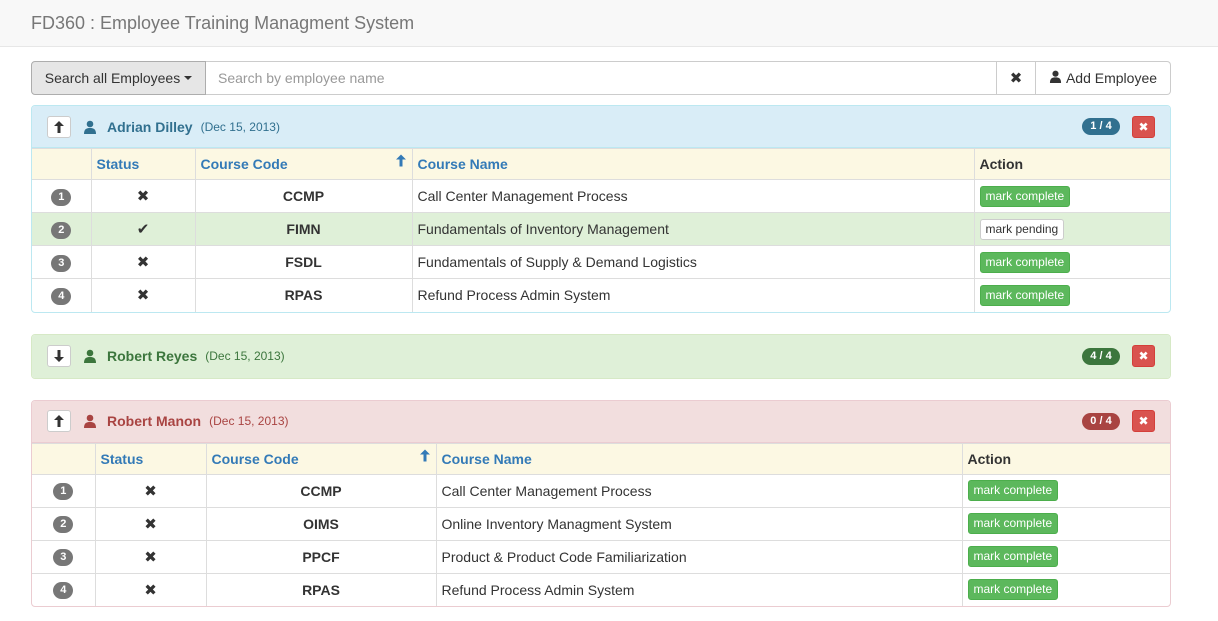  What do you see at coordinates (601, 421) in the screenshot?
I see `employee-panel-heading: Robert Manon (Dec 15, 2013) 0 / 4 ✖` at bounding box center [601, 421].